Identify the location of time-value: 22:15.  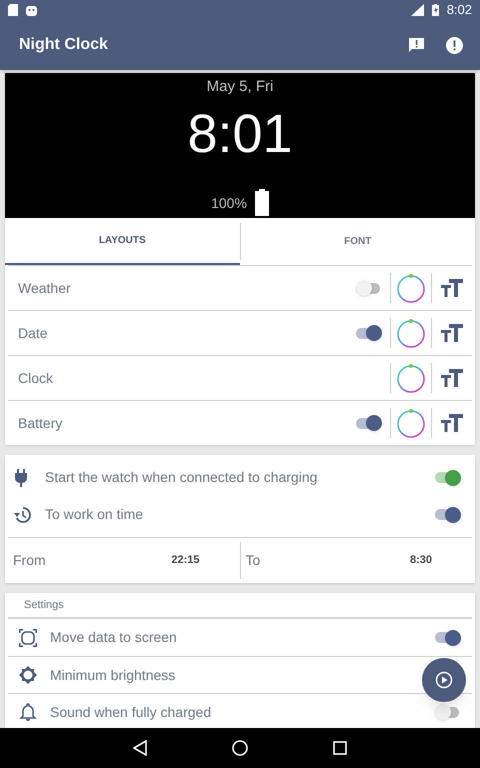
(185, 560).